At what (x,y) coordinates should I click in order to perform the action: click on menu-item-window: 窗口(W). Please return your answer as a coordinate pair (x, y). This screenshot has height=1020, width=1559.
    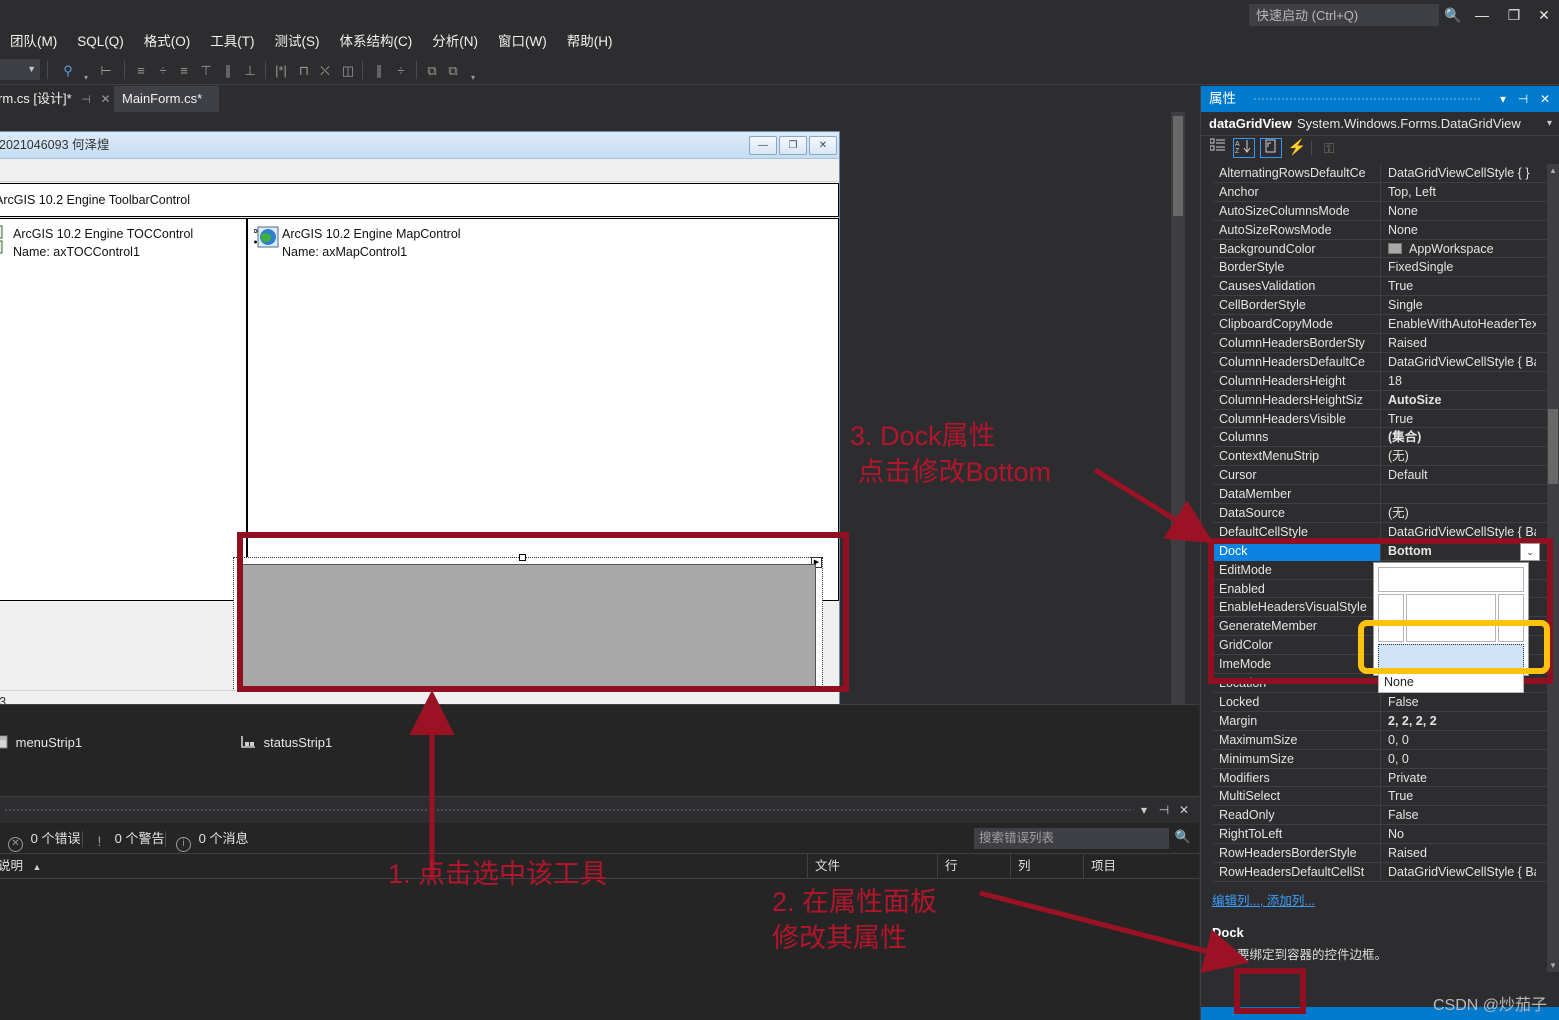
    Looking at the image, I should click on (522, 42).